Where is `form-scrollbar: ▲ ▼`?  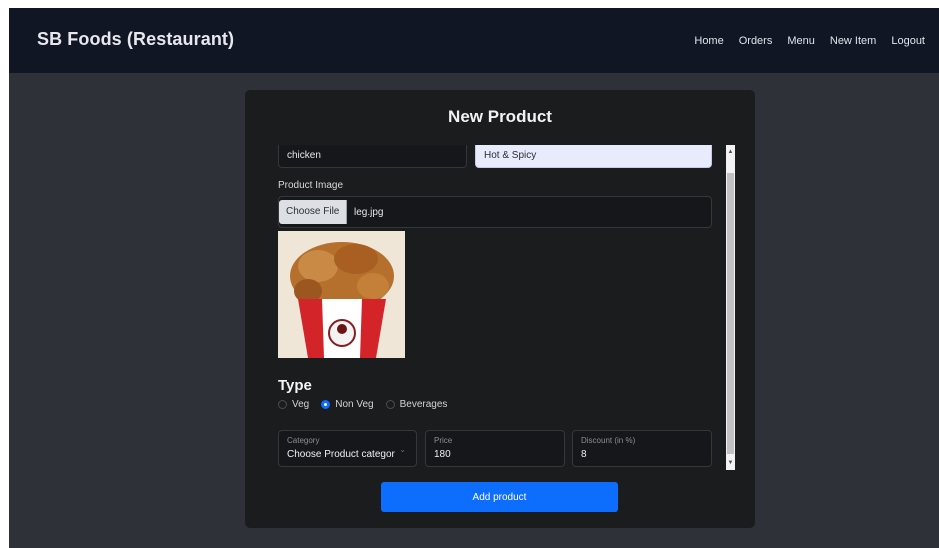 form-scrollbar: ▲ ▼ is located at coordinates (730, 307).